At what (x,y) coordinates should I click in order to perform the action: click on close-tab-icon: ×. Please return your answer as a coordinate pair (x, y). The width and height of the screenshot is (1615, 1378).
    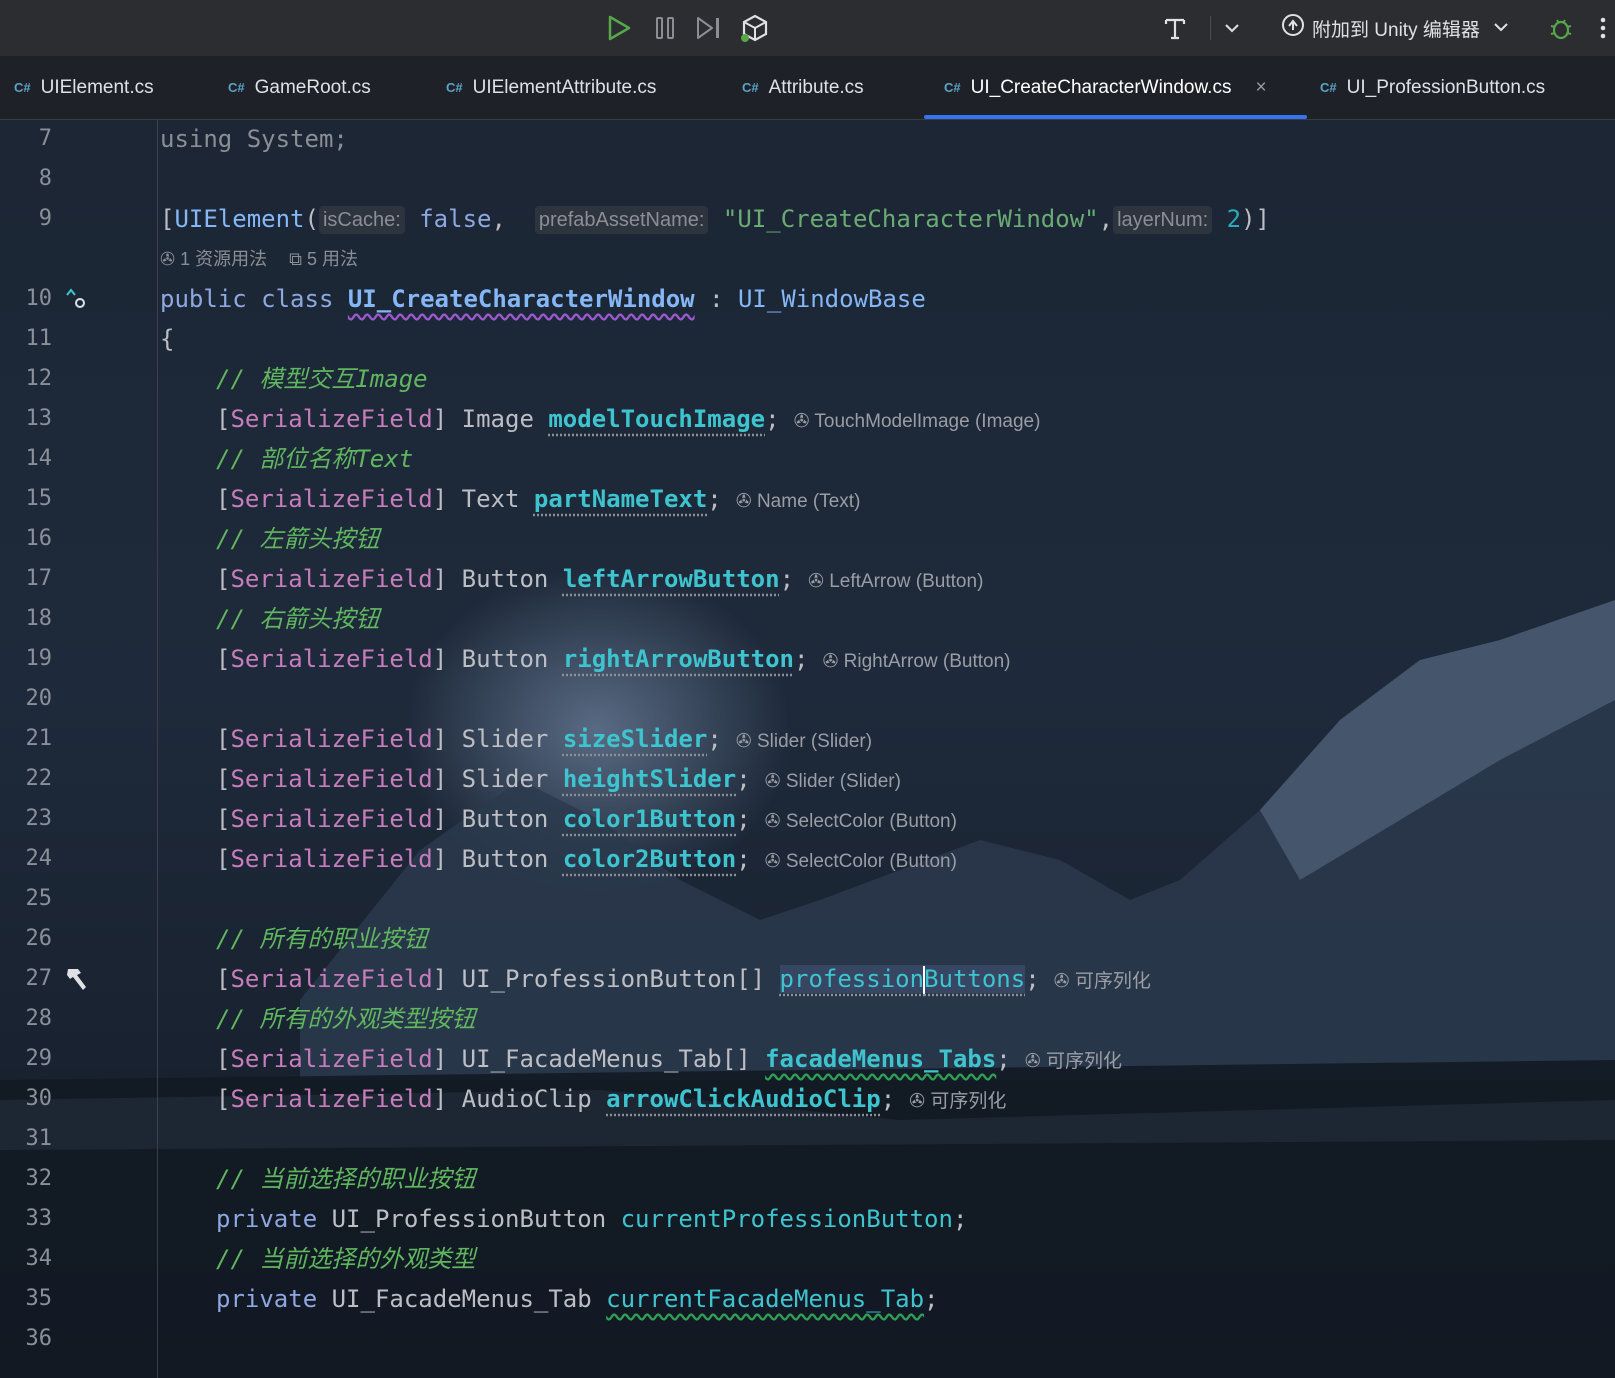
    Looking at the image, I should click on (1260, 88).